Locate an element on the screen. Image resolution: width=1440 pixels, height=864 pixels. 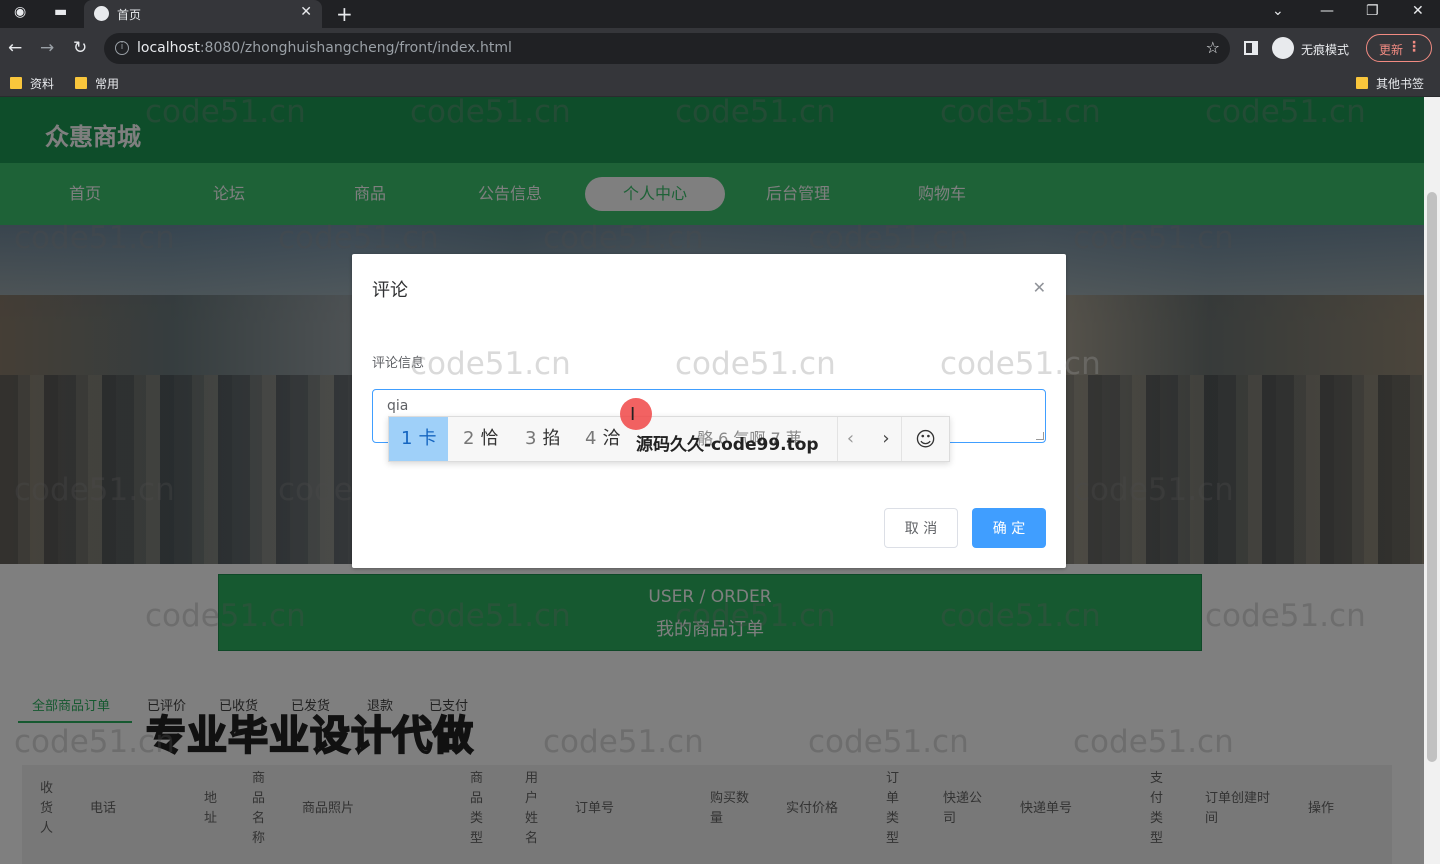
text-cursor-icon: I is located at coordinates (633, 414).